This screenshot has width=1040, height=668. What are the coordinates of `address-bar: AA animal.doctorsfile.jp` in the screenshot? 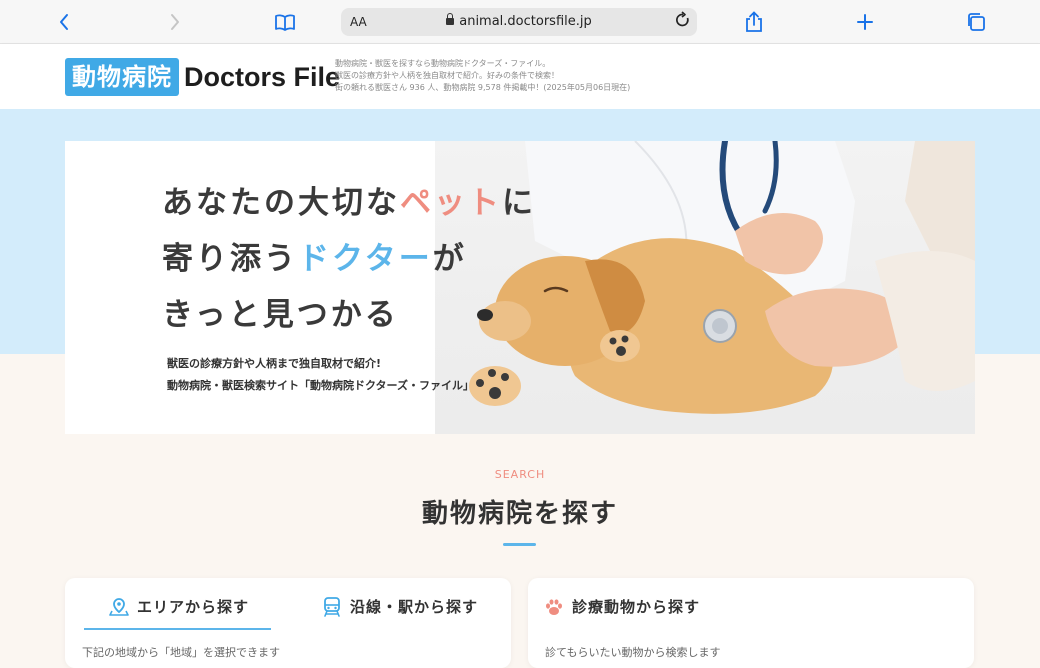 It's located at (519, 22).